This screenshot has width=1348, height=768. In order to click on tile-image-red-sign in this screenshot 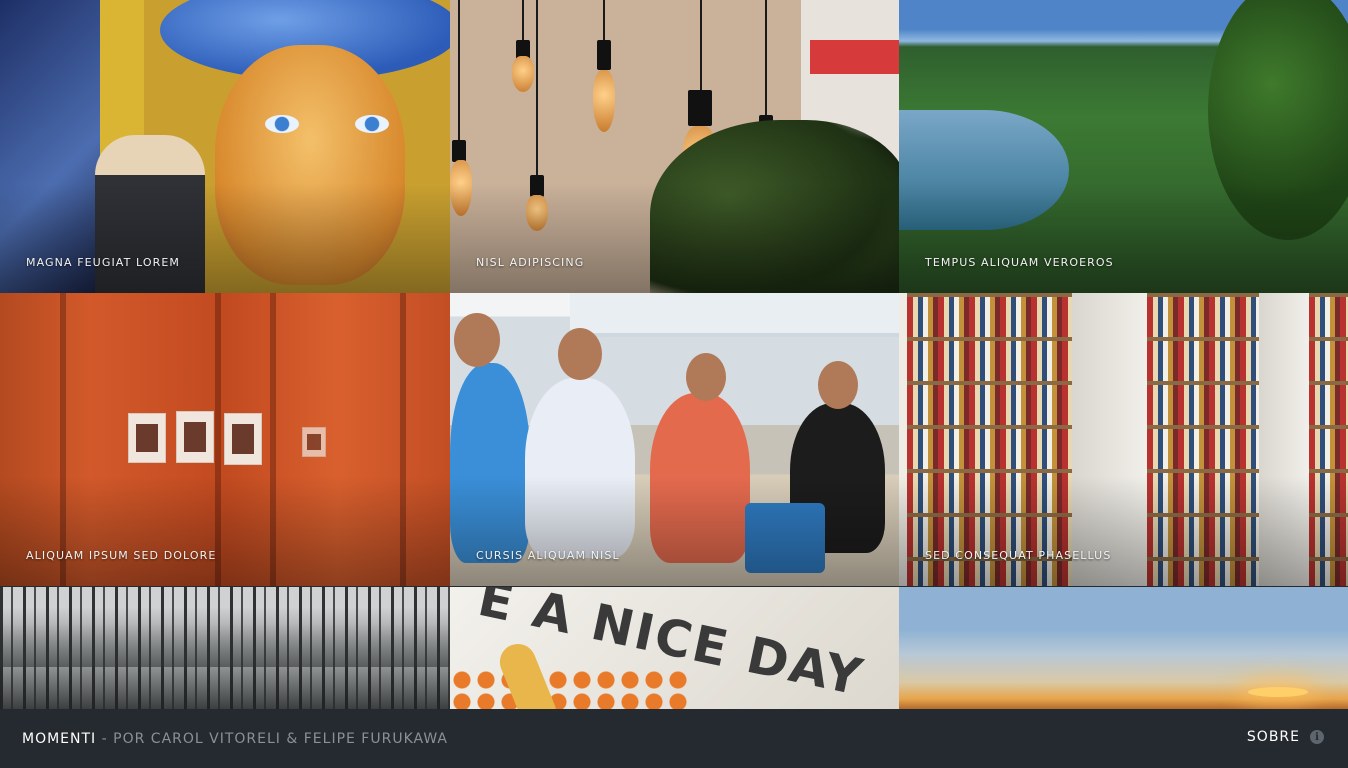, I will do `click(855, 57)`.